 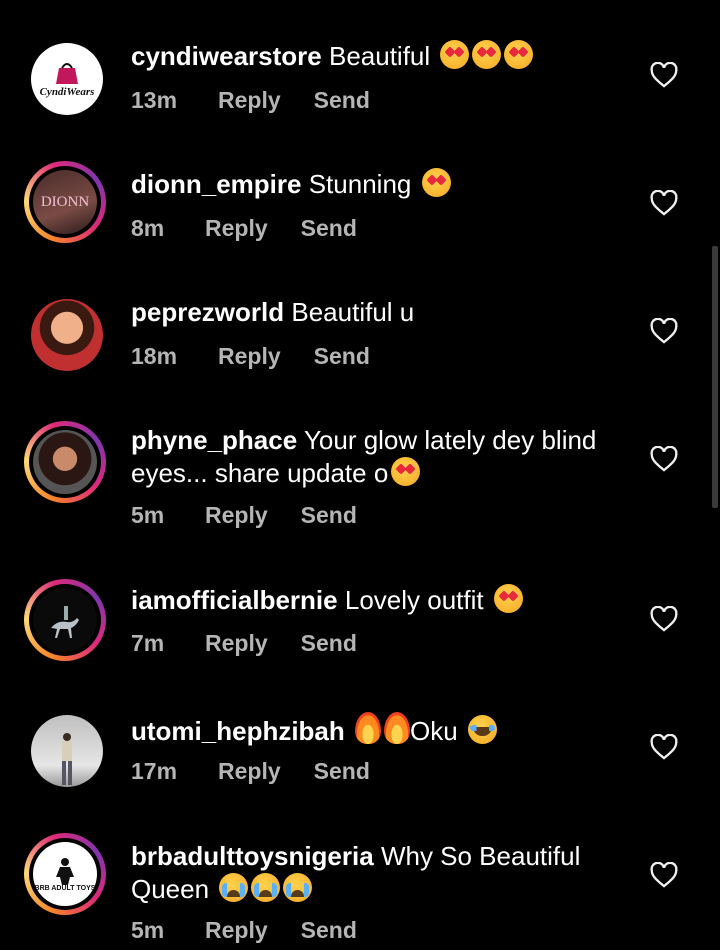 I want to click on comment-time: 13m, so click(x=154, y=100).